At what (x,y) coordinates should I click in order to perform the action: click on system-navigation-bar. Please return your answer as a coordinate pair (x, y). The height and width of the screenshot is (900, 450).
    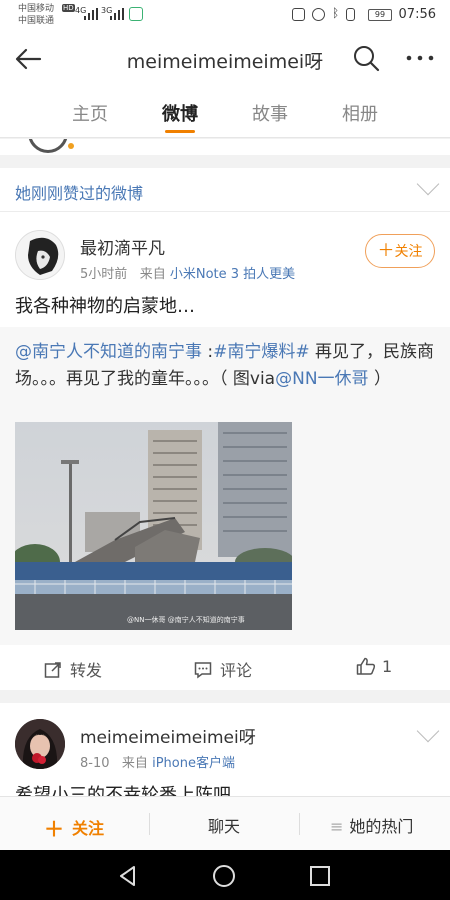
    Looking at the image, I should click on (225, 875).